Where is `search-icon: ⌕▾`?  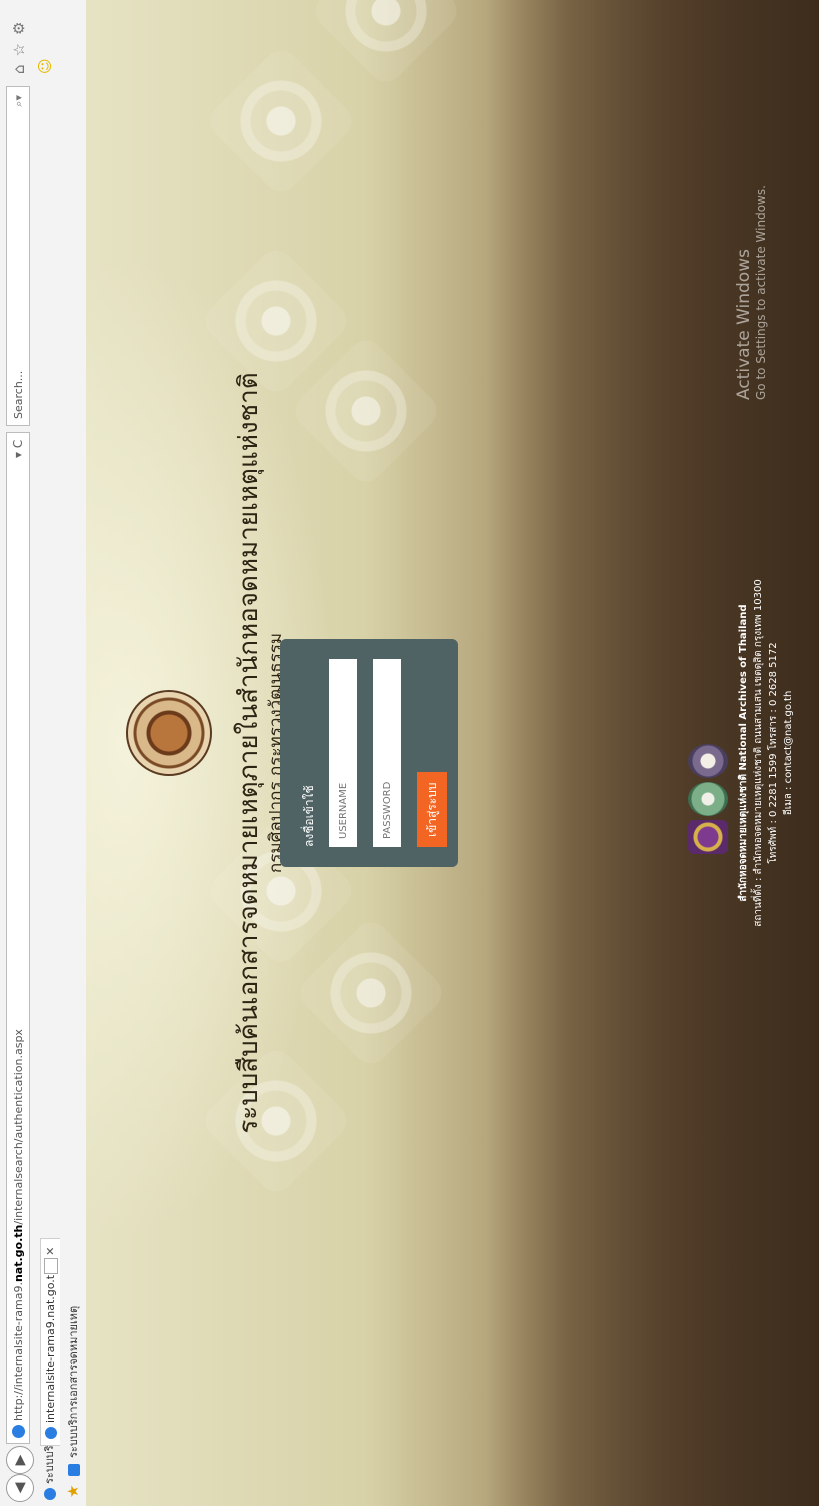
search-icon: ⌕▾ is located at coordinates (19, 101).